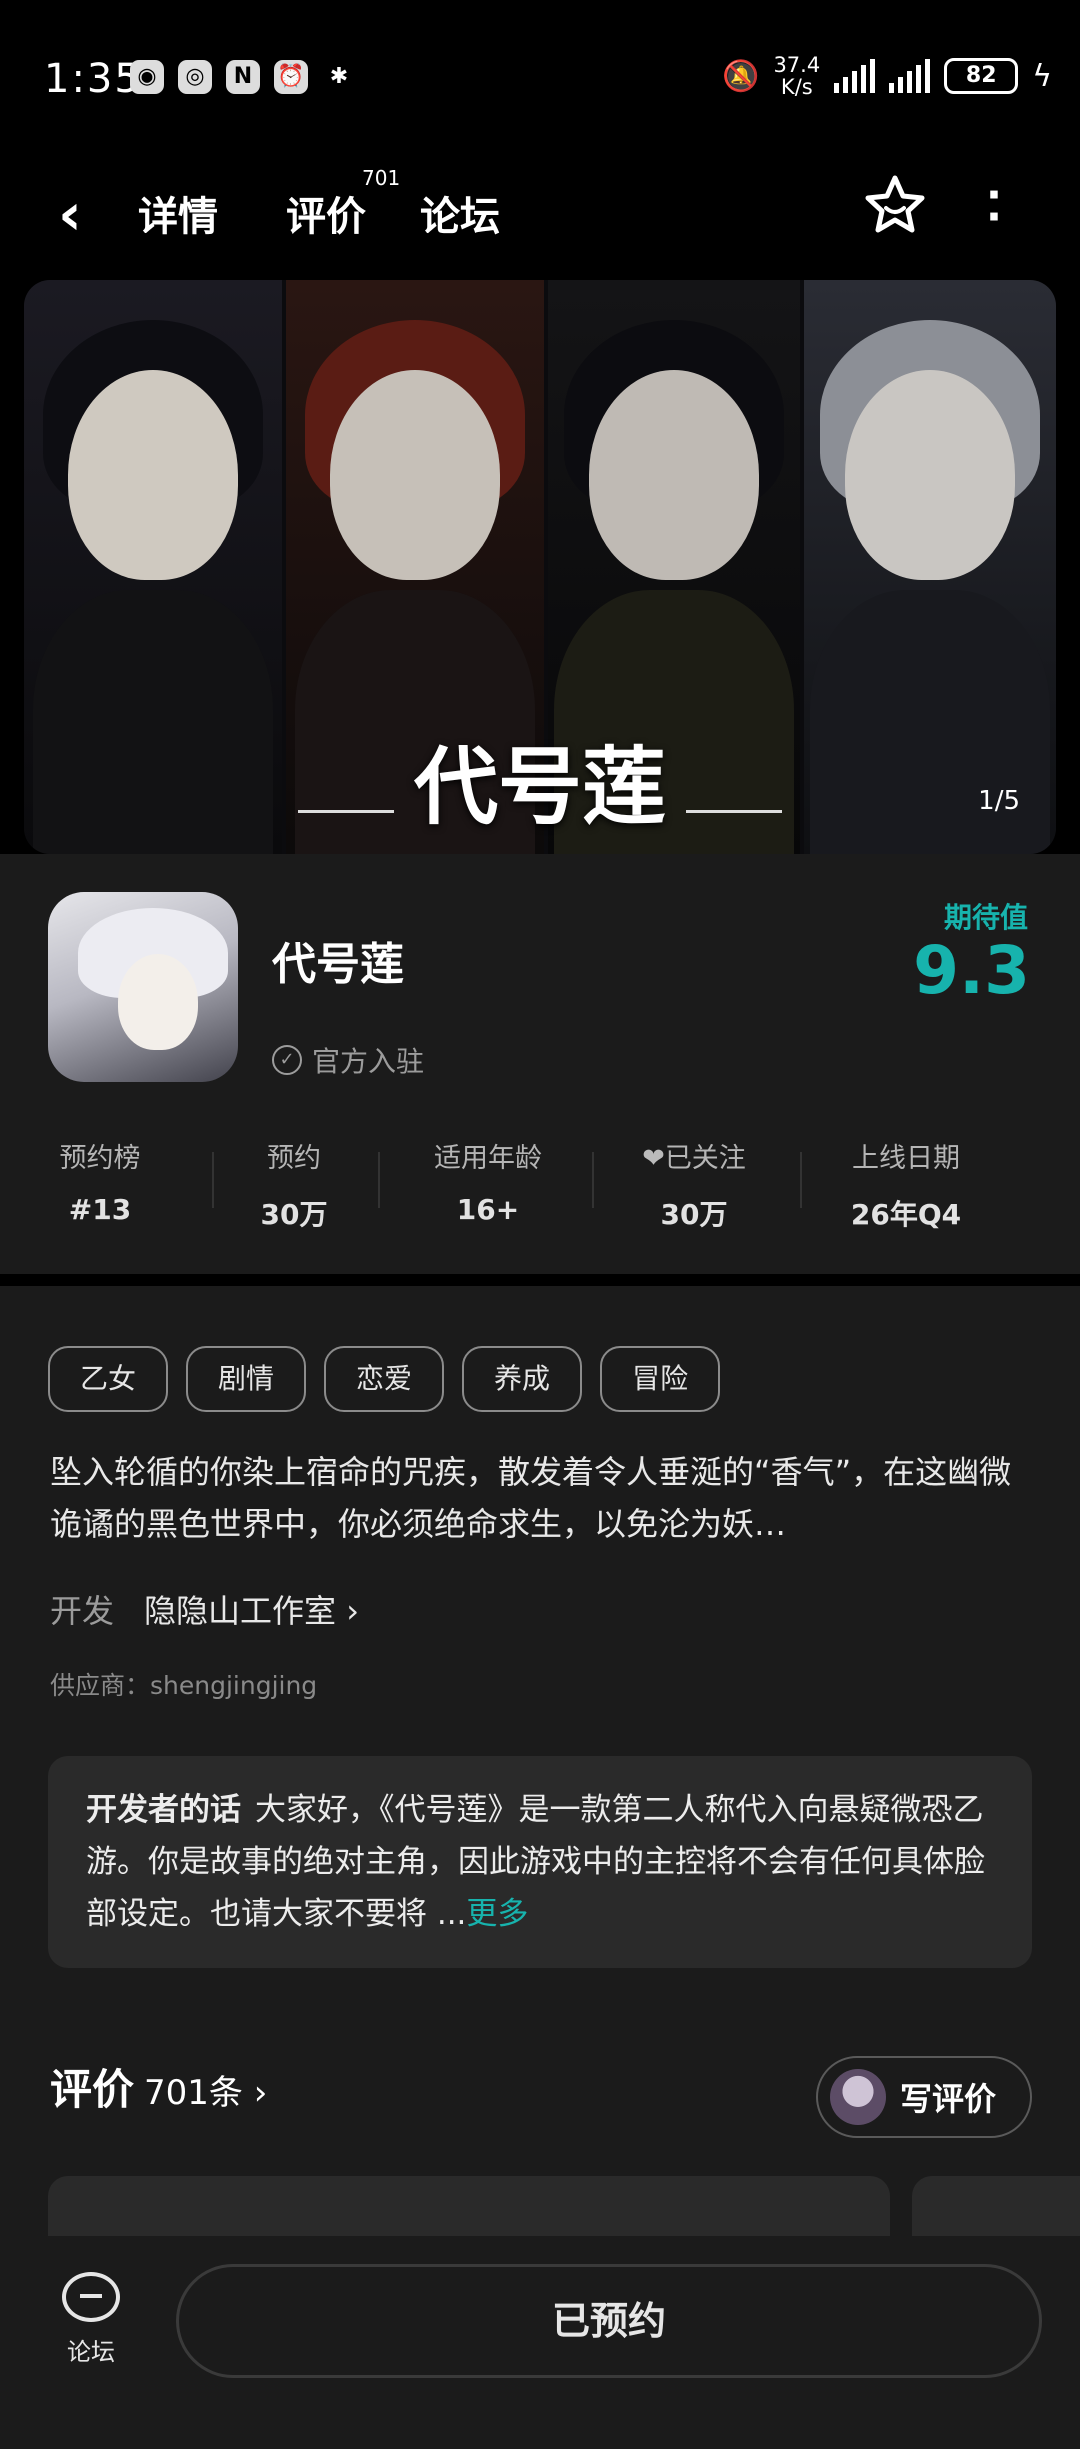  Describe the element at coordinates (981, 76) in the screenshot. I see `battery-icon: 82` at that location.